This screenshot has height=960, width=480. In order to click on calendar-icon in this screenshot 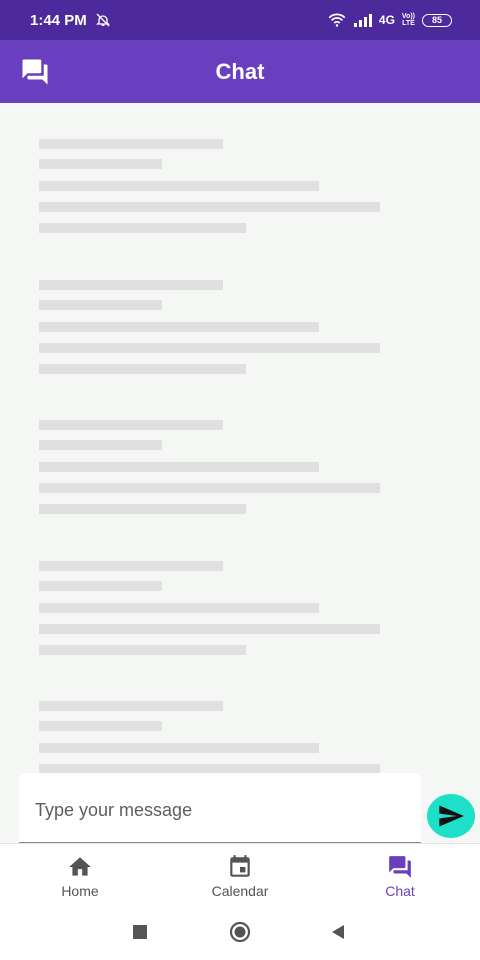, I will do `click(240, 866)`.